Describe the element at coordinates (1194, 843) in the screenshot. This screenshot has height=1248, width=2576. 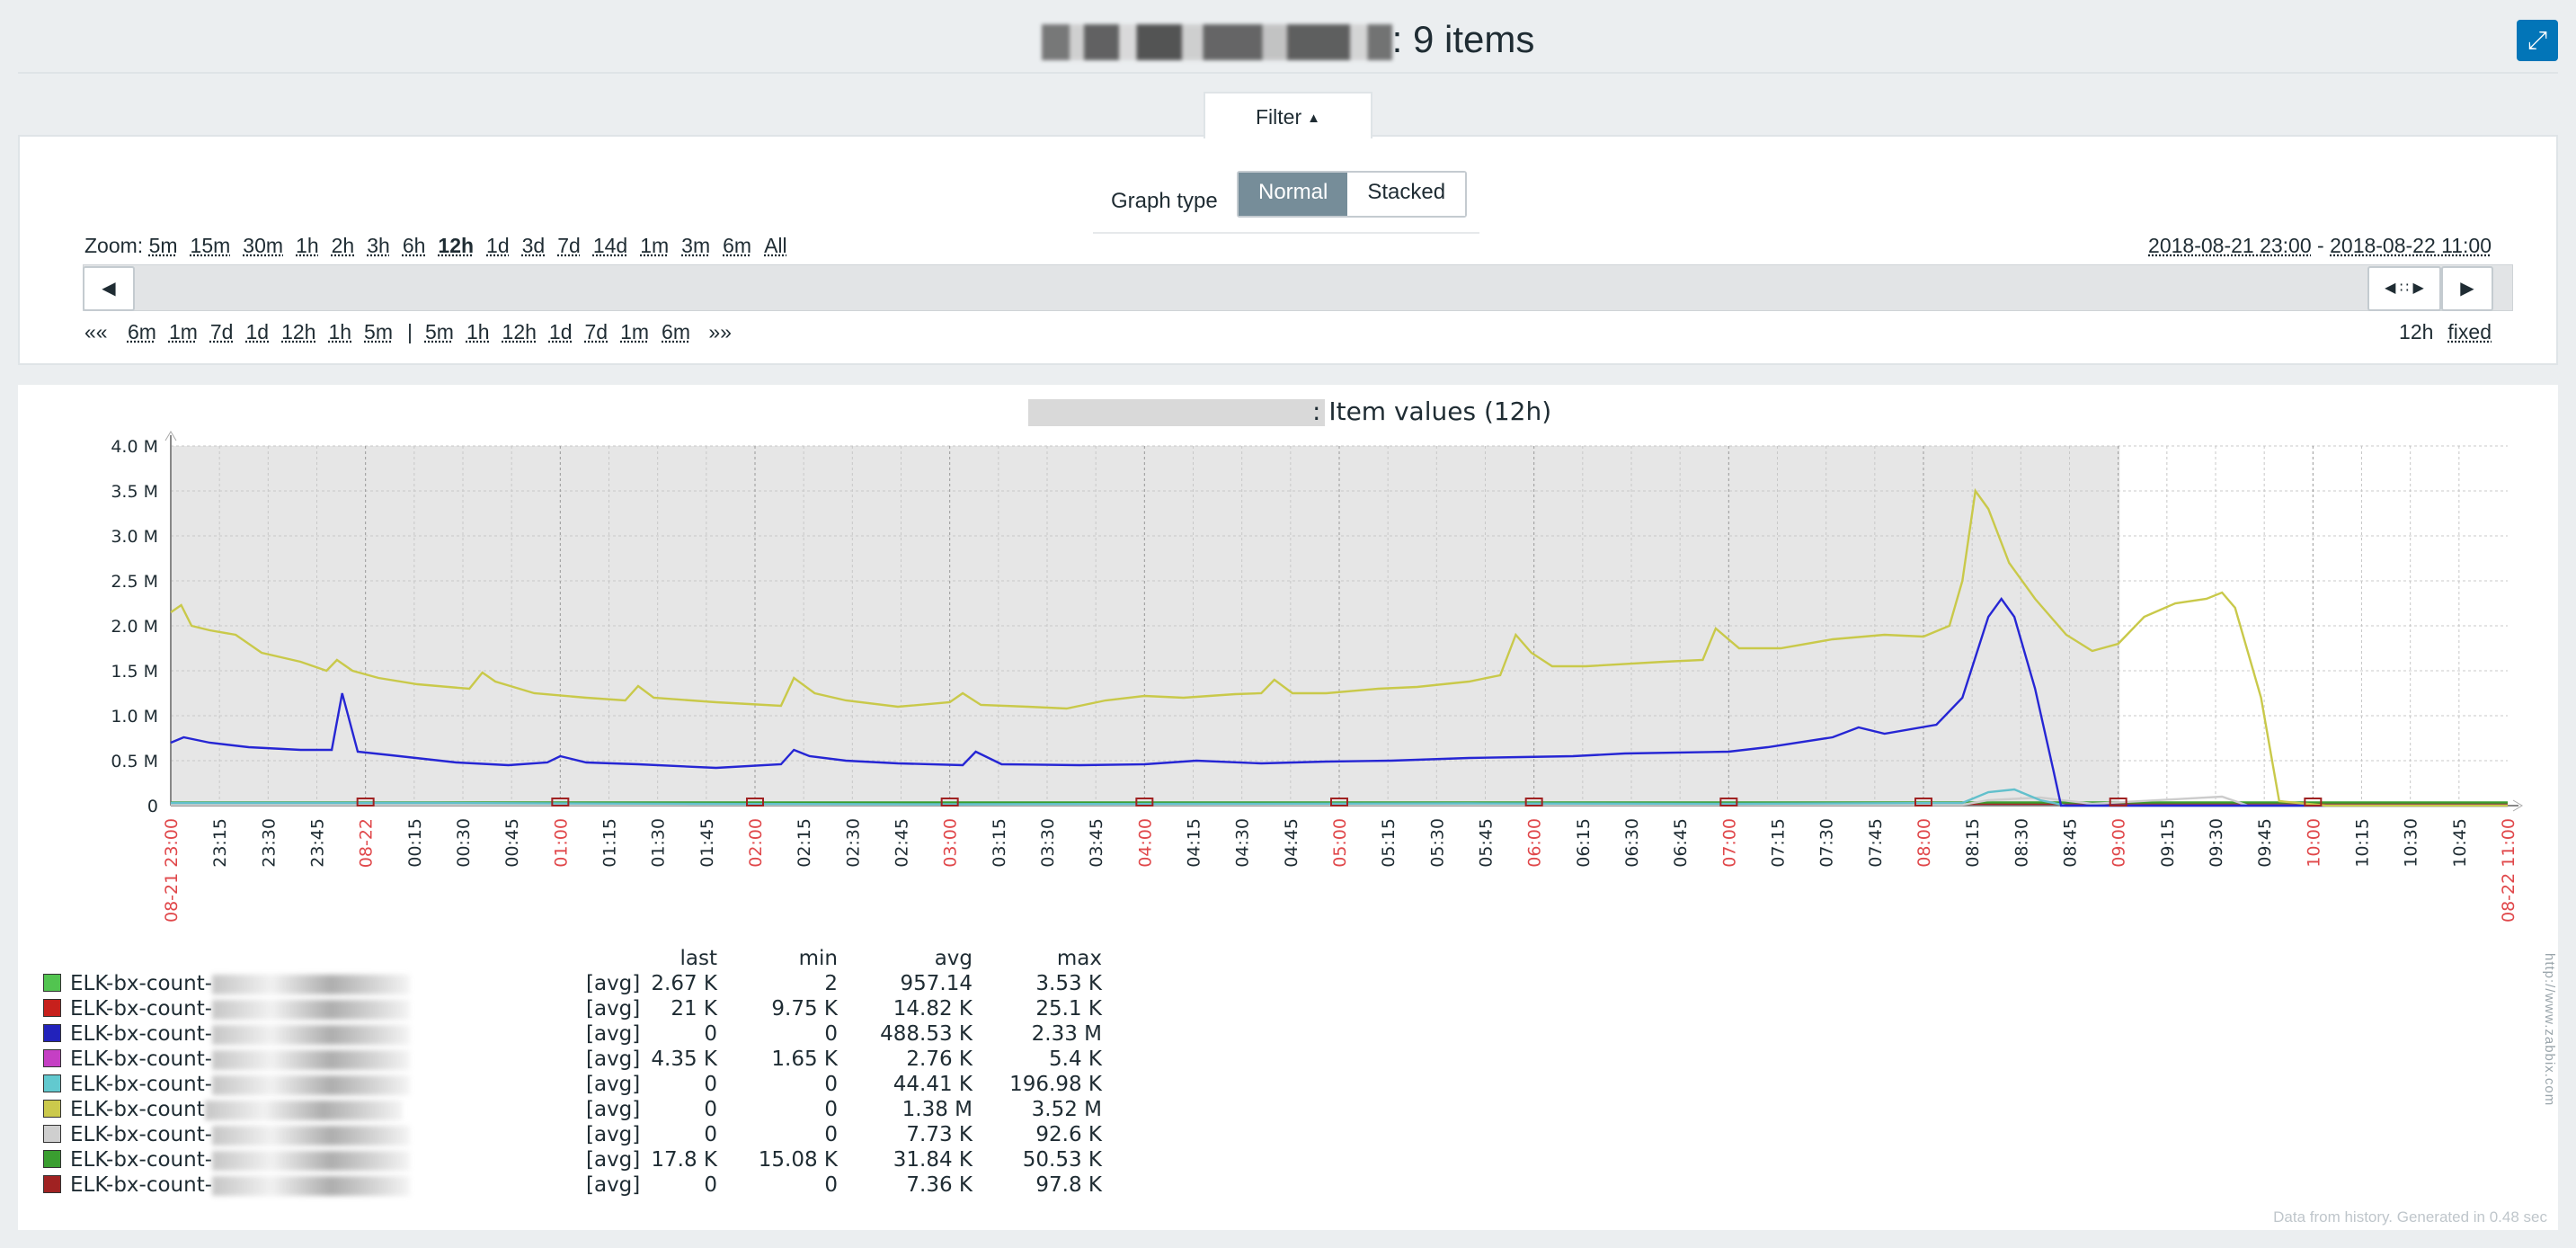
I see `x-tick-label: 04:15` at that location.